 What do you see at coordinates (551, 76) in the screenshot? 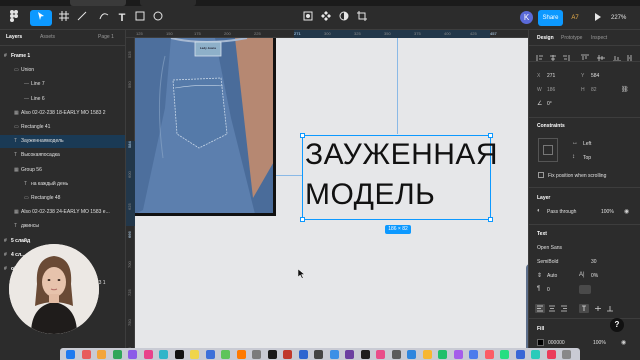
I see `x-field: 271` at bounding box center [551, 76].